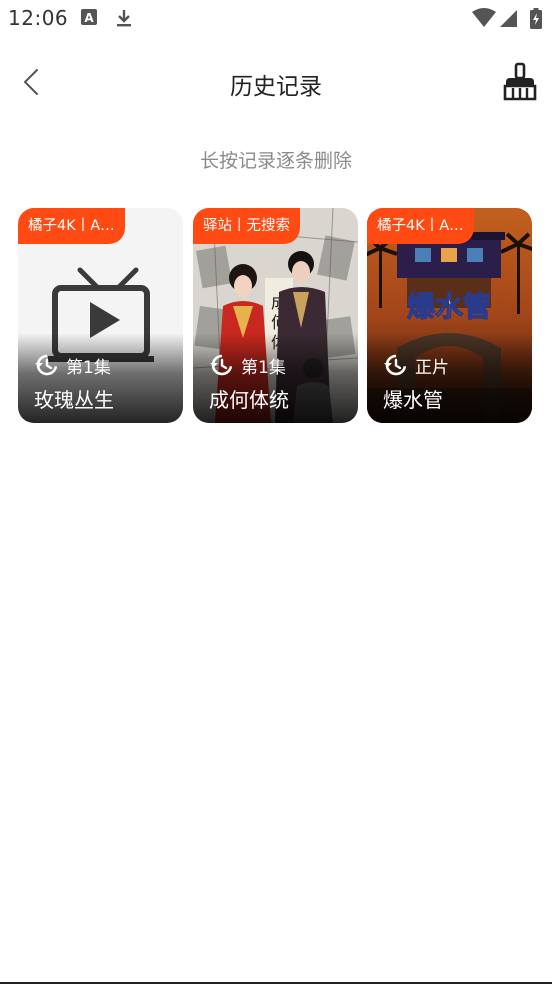 The width and height of the screenshot is (552, 984). What do you see at coordinates (246, 226) in the screenshot?
I see `source-badge: 驿站丨无搜索` at bounding box center [246, 226].